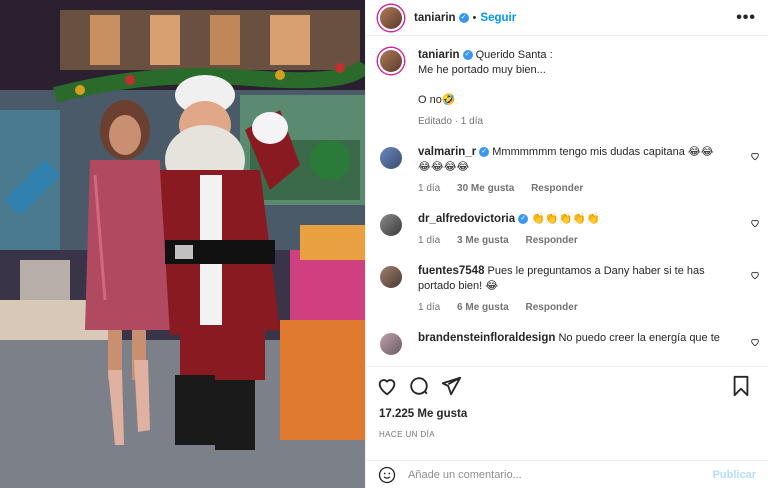 This screenshot has height=488, width=768. I want to click on comment-icon, so click(419, 386).